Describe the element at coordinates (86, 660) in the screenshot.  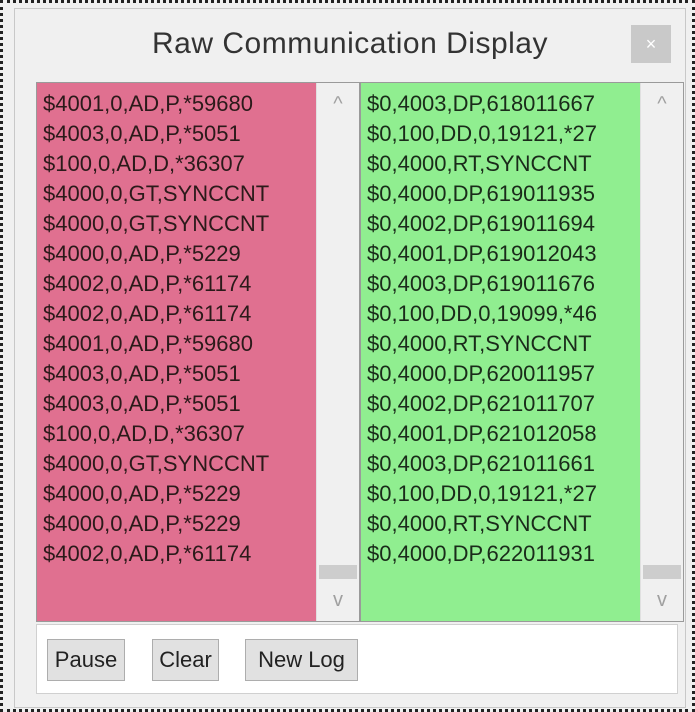
I see `pause-button: Pause` at that location.